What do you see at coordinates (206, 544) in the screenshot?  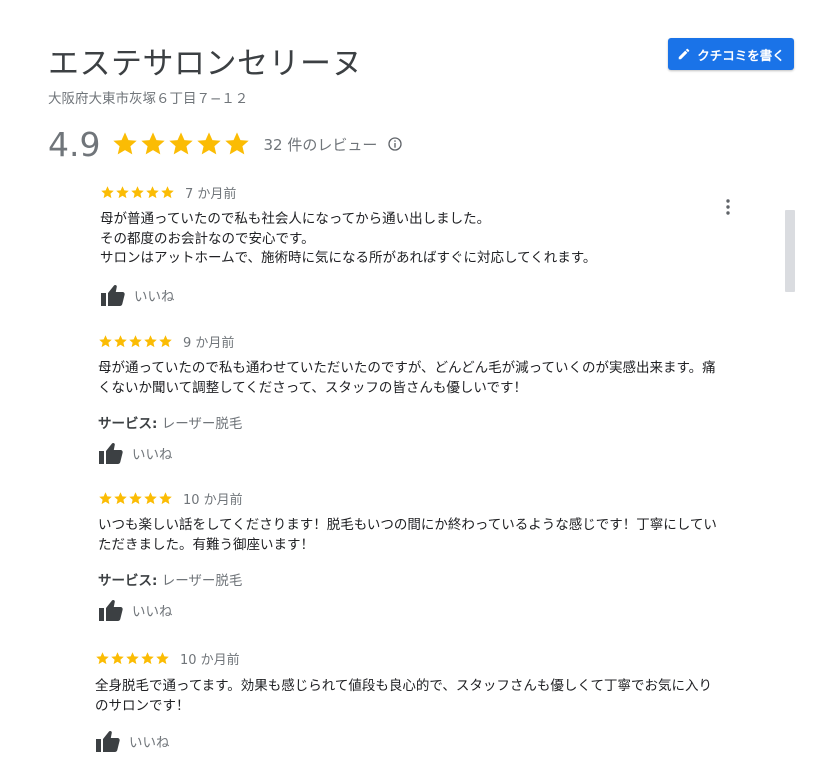 I see `review-text-line: ただきました。有難う御座います！` at bounding box center [206, 544].